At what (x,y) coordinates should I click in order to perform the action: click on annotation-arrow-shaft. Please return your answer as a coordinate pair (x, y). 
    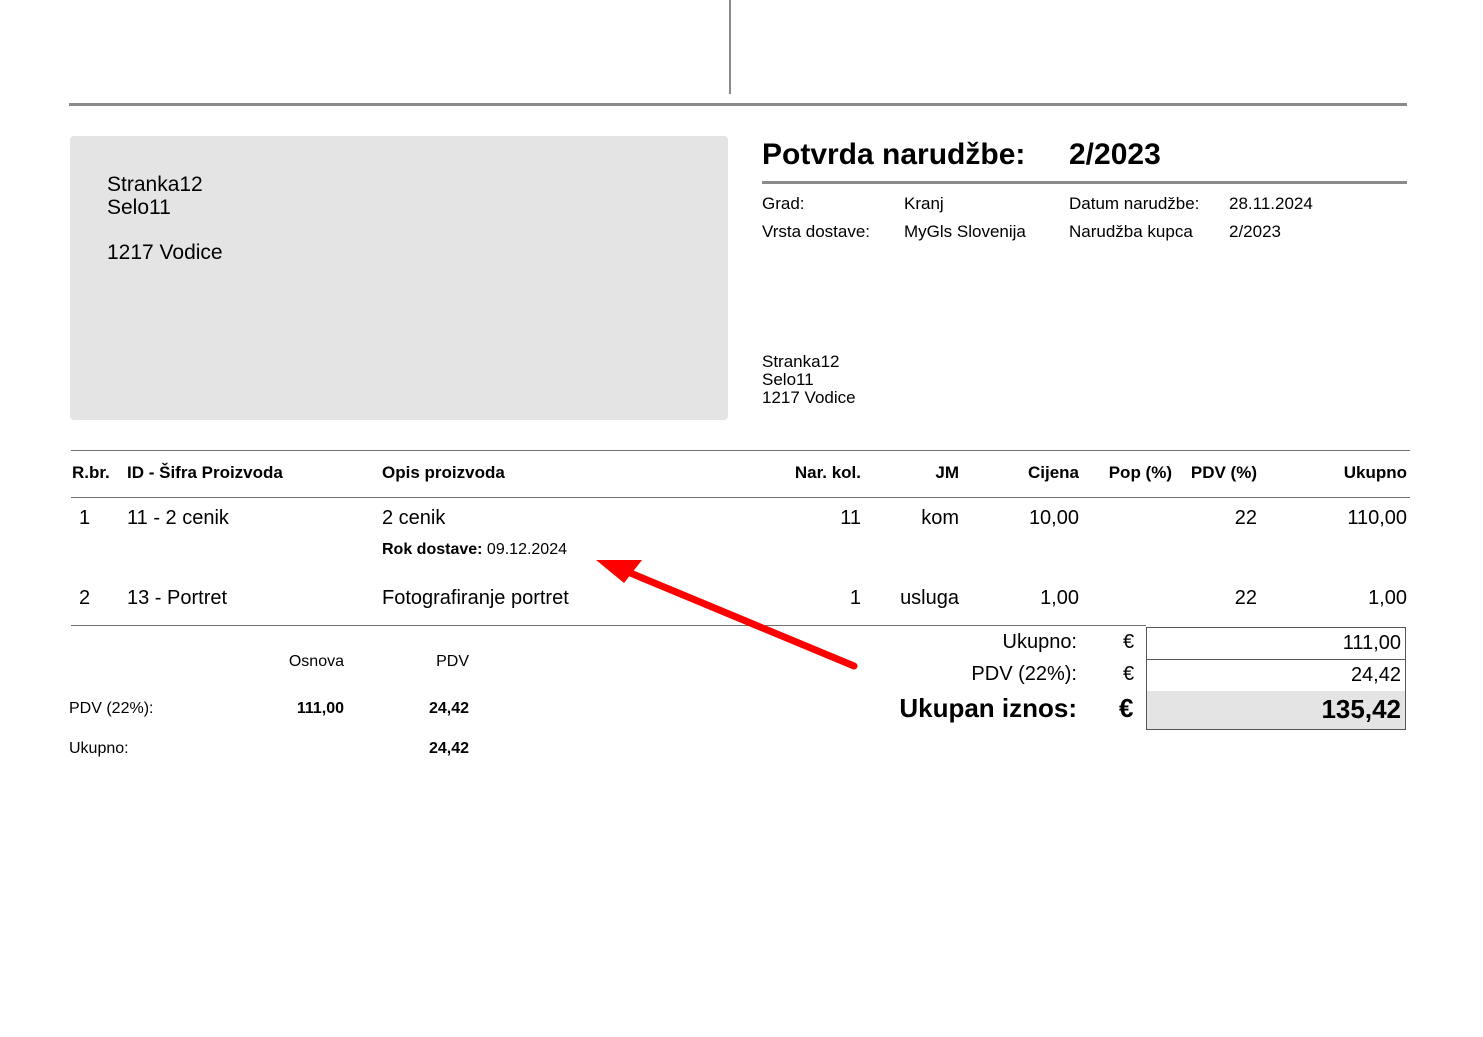
    Looking at the image, I should click on (741, 619).